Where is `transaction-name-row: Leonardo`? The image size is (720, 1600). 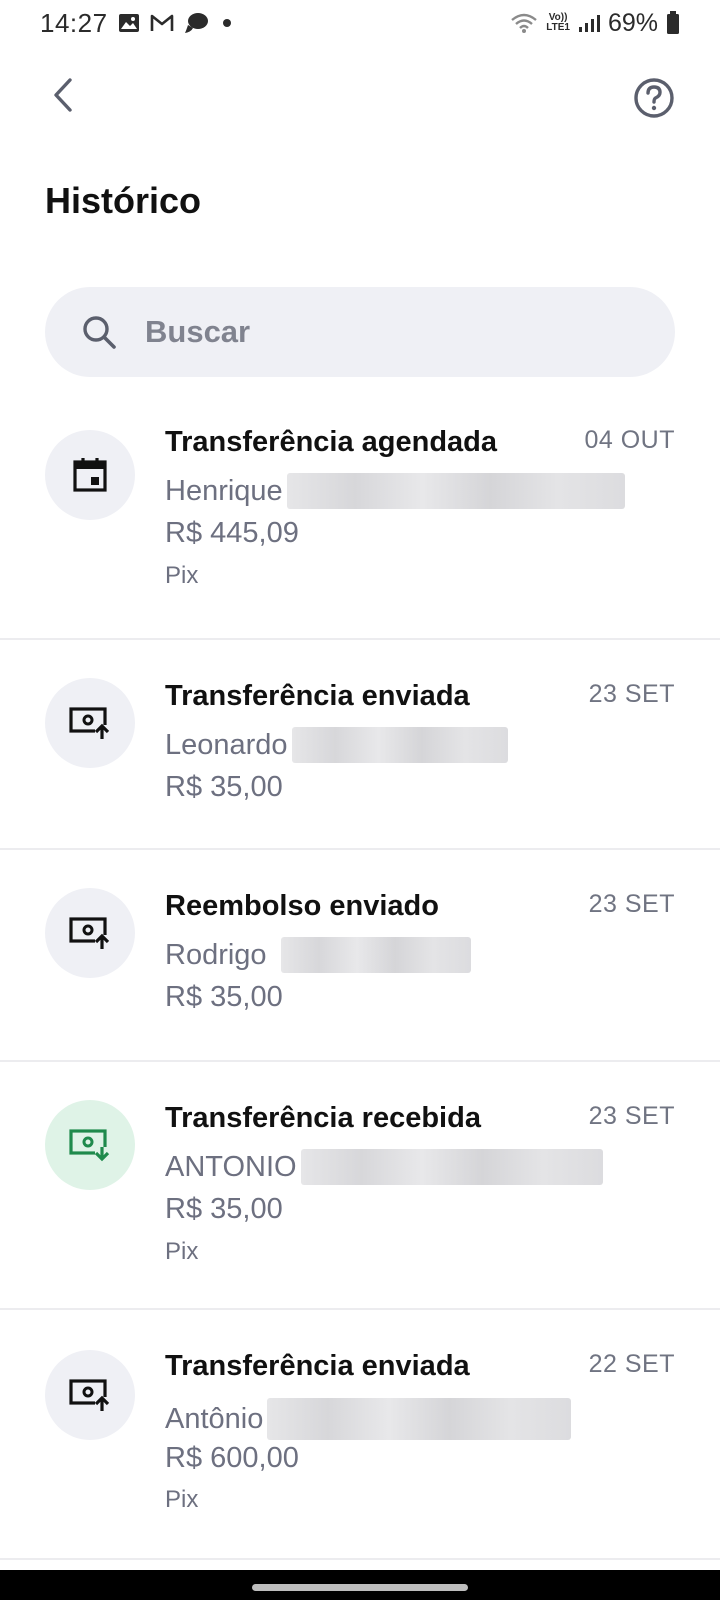 transaction-name-row: Leonardo is located at coordinates (336, 745).